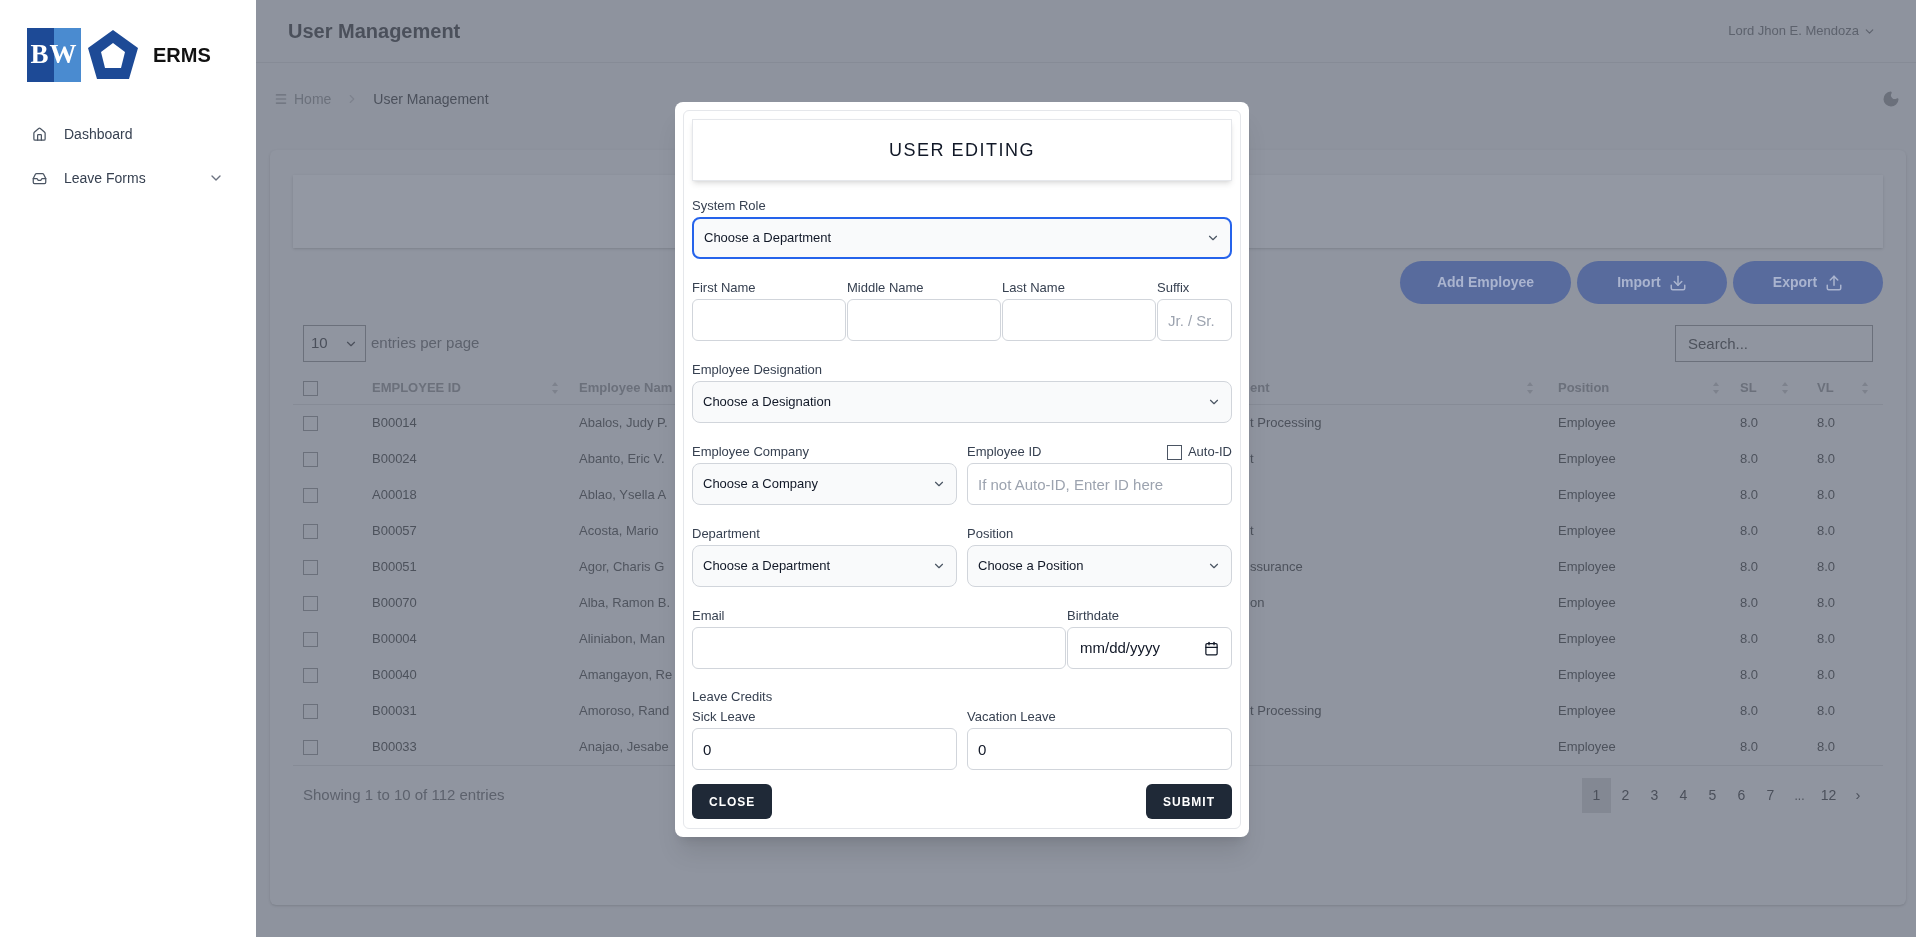 Image resolution: width=1916 pixels, height=937 pixels. Describe the element at coordinates (1189, 801) in the screenshot. I see `submit-button: SUBMIT` at that location.